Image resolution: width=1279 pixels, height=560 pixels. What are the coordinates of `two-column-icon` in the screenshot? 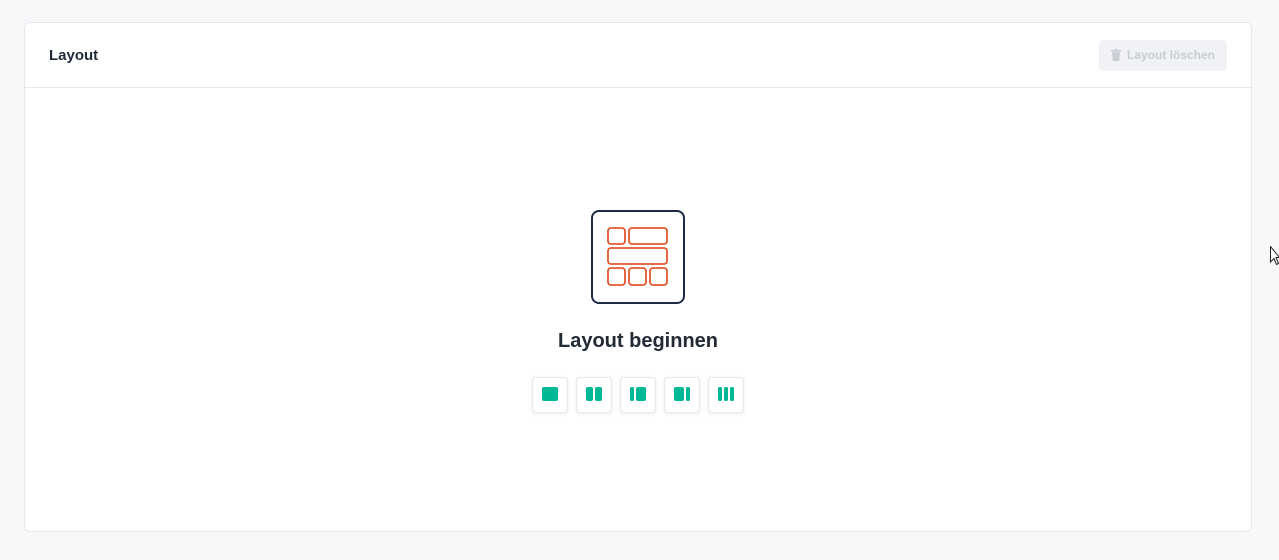 It's located at (594, 395).